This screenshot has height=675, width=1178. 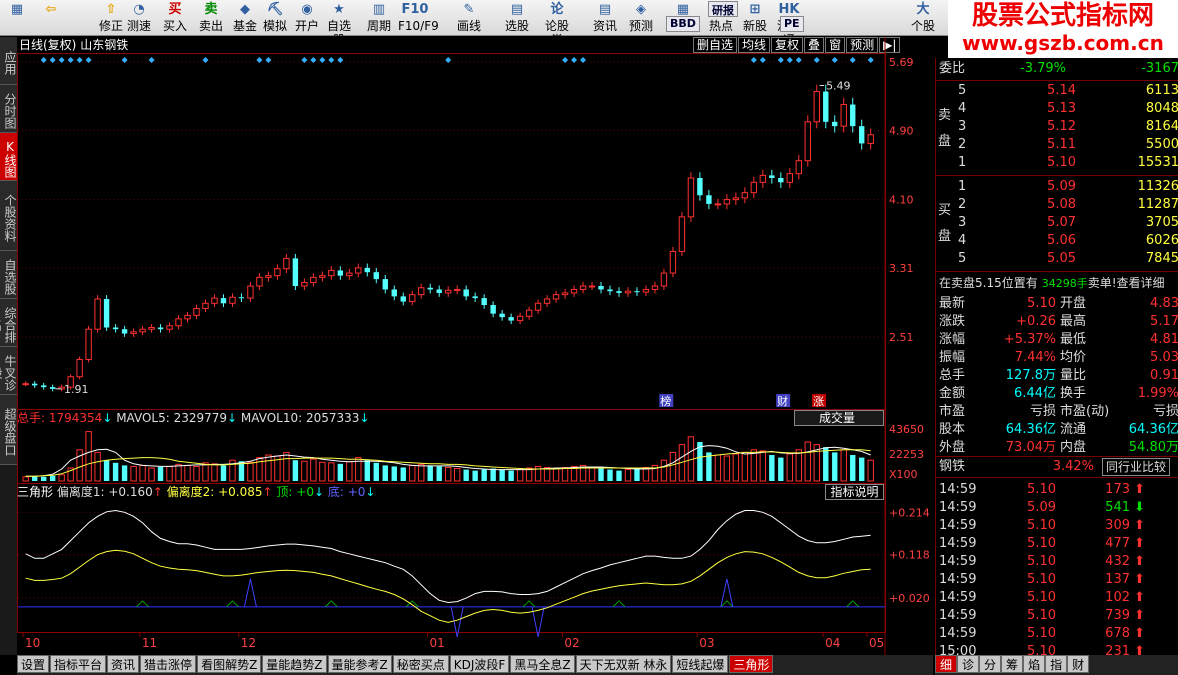 What do you see at coordinates (1012, 664) in the screenshot?
I see `quote-tab: 筹` at bounding box center [1012, 664].